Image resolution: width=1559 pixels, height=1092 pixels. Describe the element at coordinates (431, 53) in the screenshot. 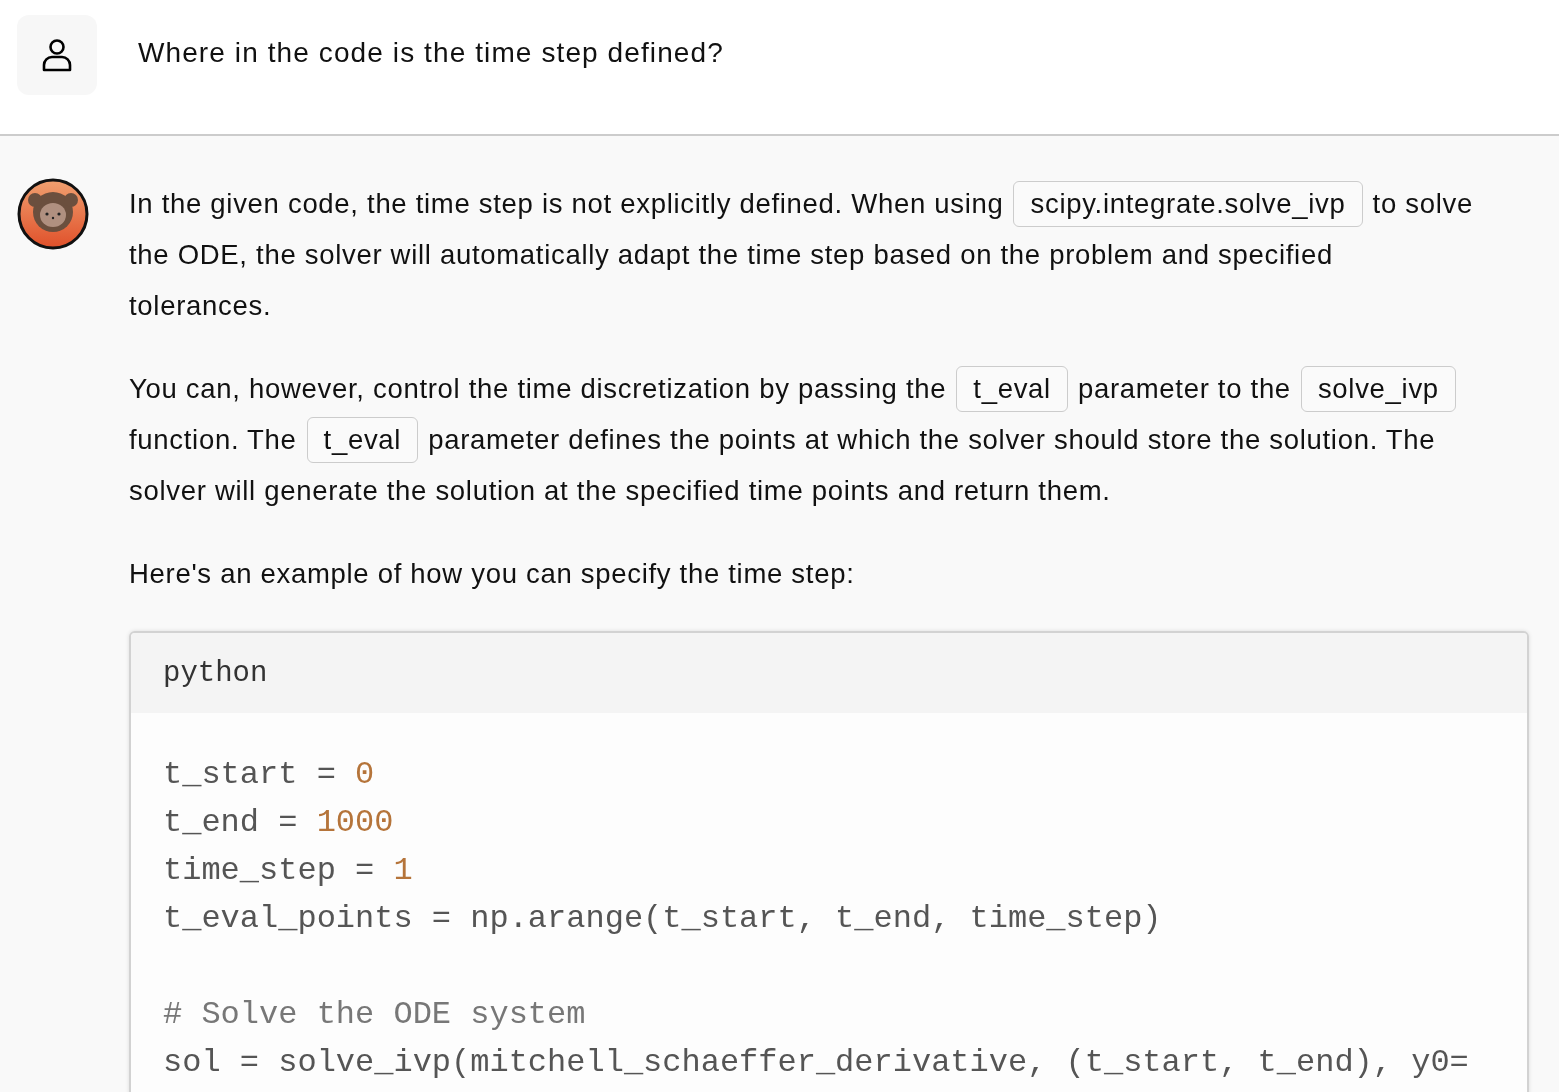

I see `question-text: Where in the code is the time step defined?` at that location.